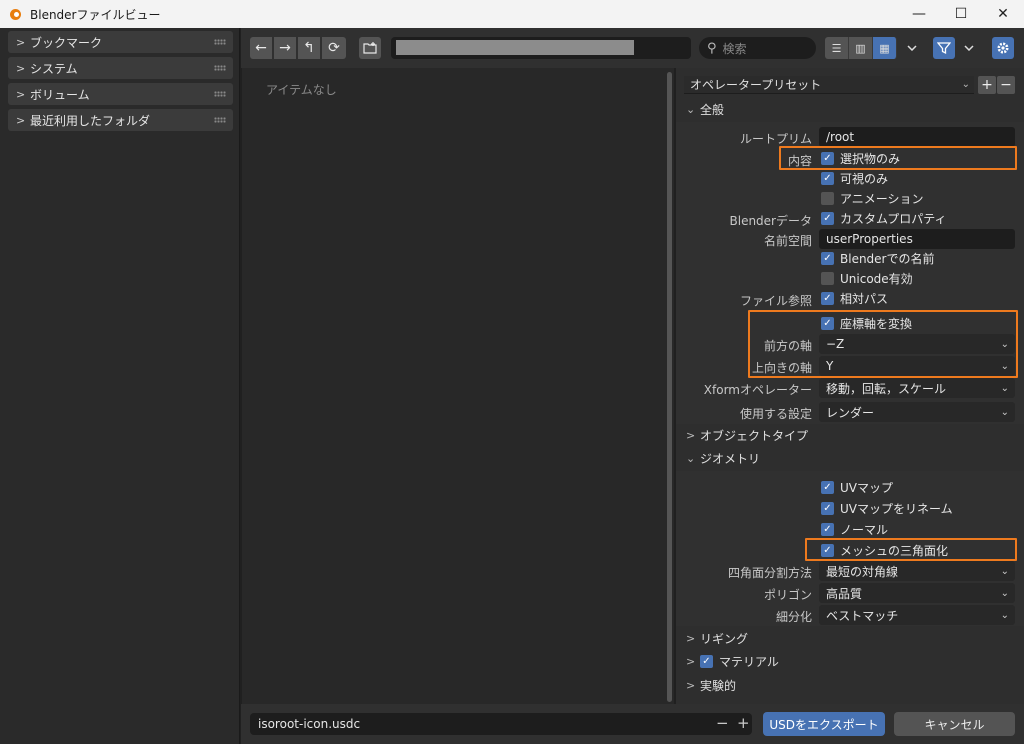 The width and height of the screenshot is (1024, 744). What do you see at coordinates (917, 593) in the screenshot?
I see `polygon-select: 高品質 ⌄` at bounding box center [917, 593].